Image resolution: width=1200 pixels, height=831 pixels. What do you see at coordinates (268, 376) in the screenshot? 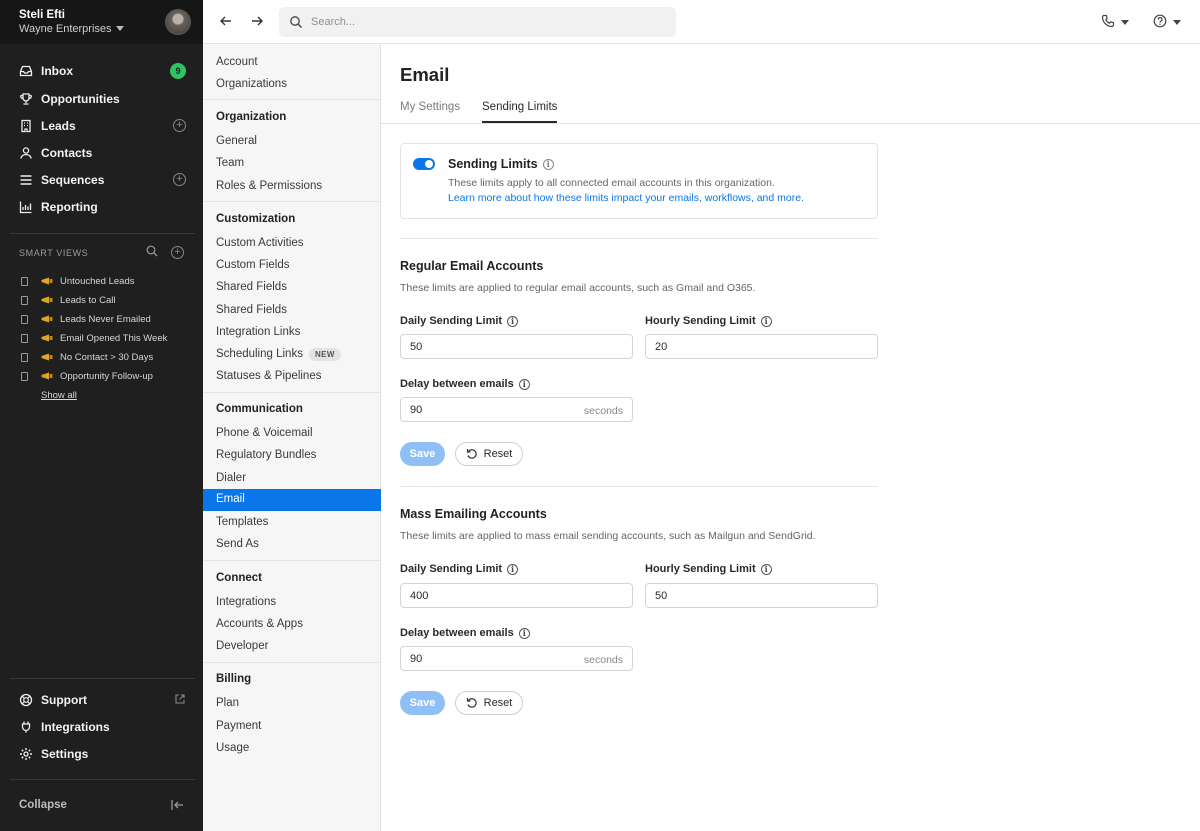
I see `settings-item-statuses: Statuses & Pipelines` at bounding box center [268, 376].